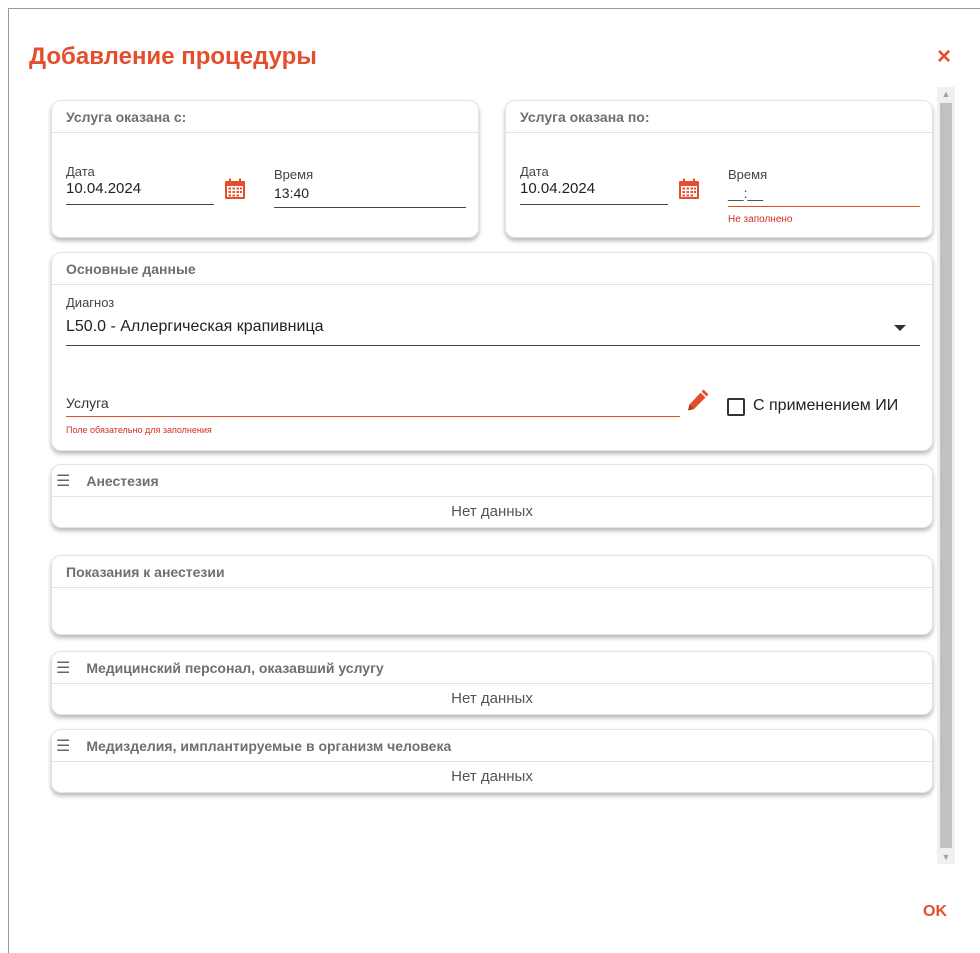 This screenshot has height=953, width=980. Describe the element at coordinates (824, 206) in the screenshot. I see `to-time-underline` at that location.